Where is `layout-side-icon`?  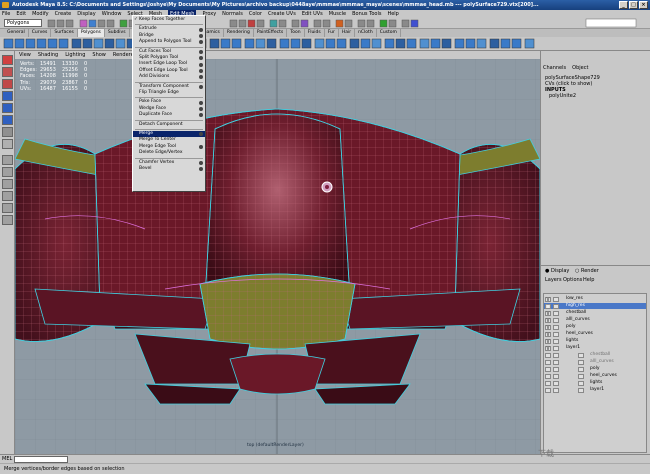
layout-side-icon is located at coordinates (7, 184).